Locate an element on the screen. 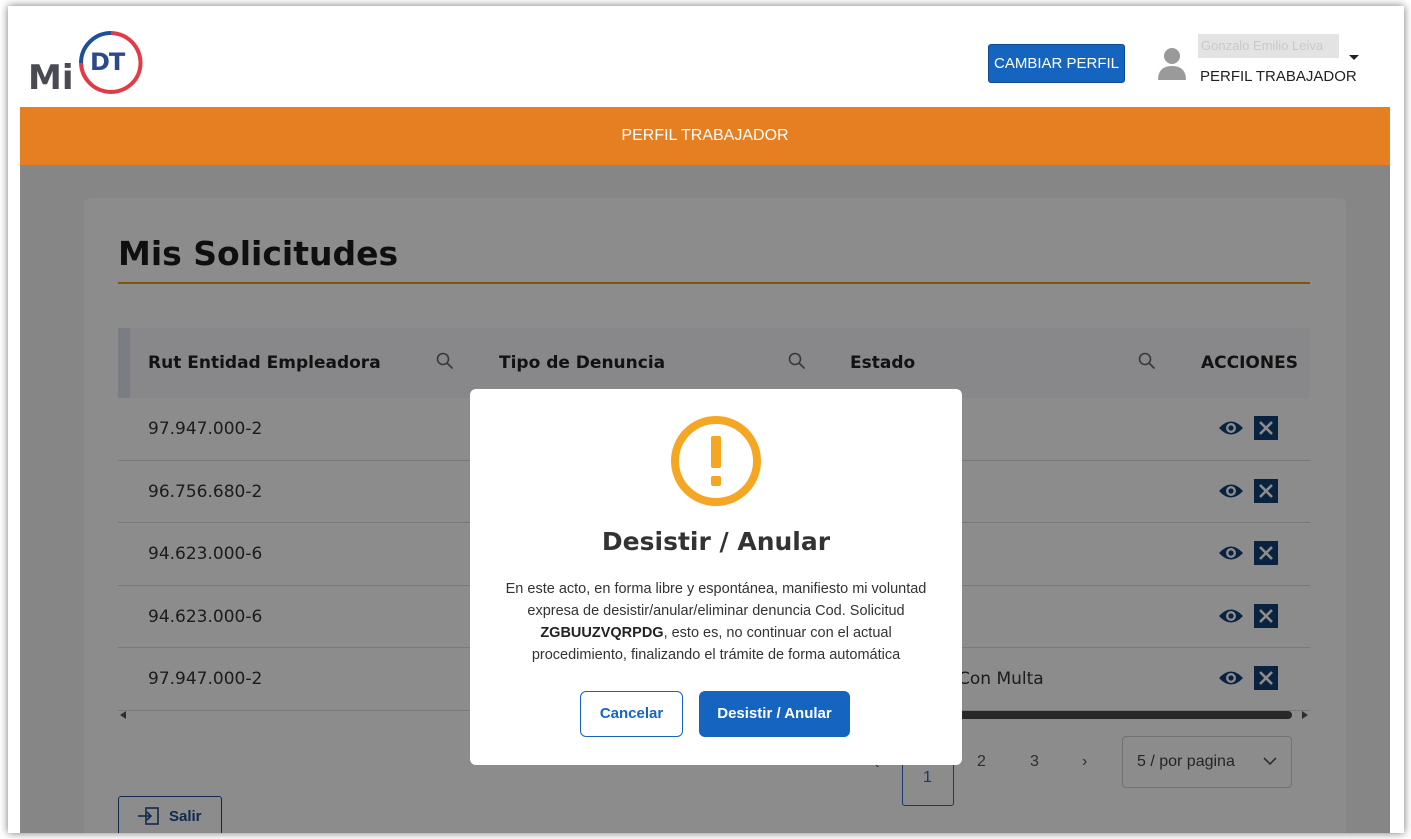  request-code: ZGBUUZVQRPDG is located at coordinates (602, 633).